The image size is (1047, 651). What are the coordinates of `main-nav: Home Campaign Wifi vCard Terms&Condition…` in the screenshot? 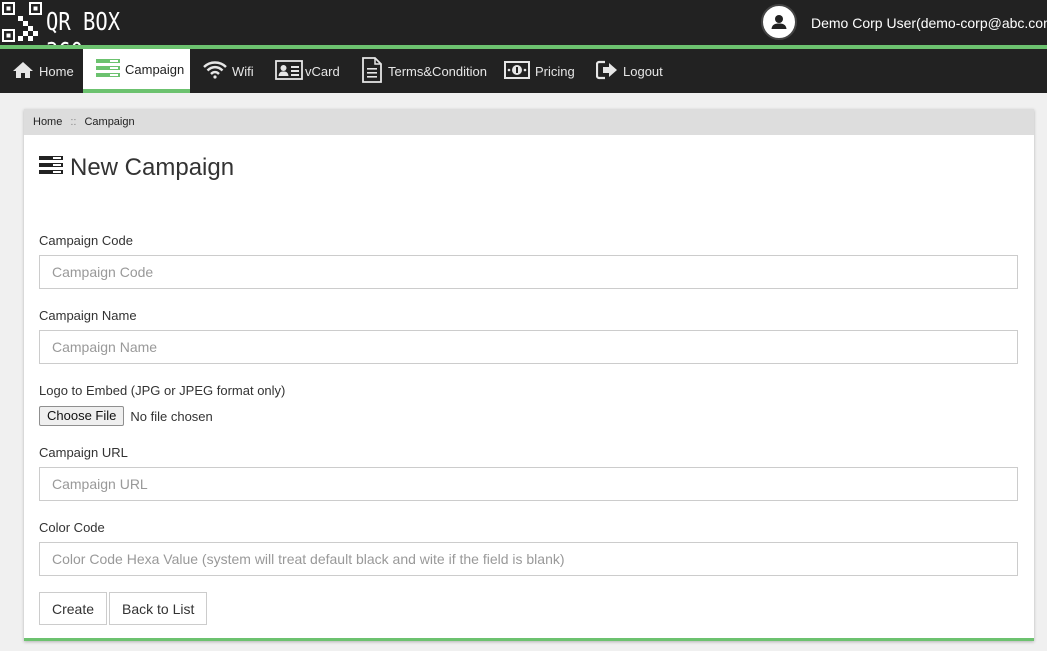 It's located at (523, 71).